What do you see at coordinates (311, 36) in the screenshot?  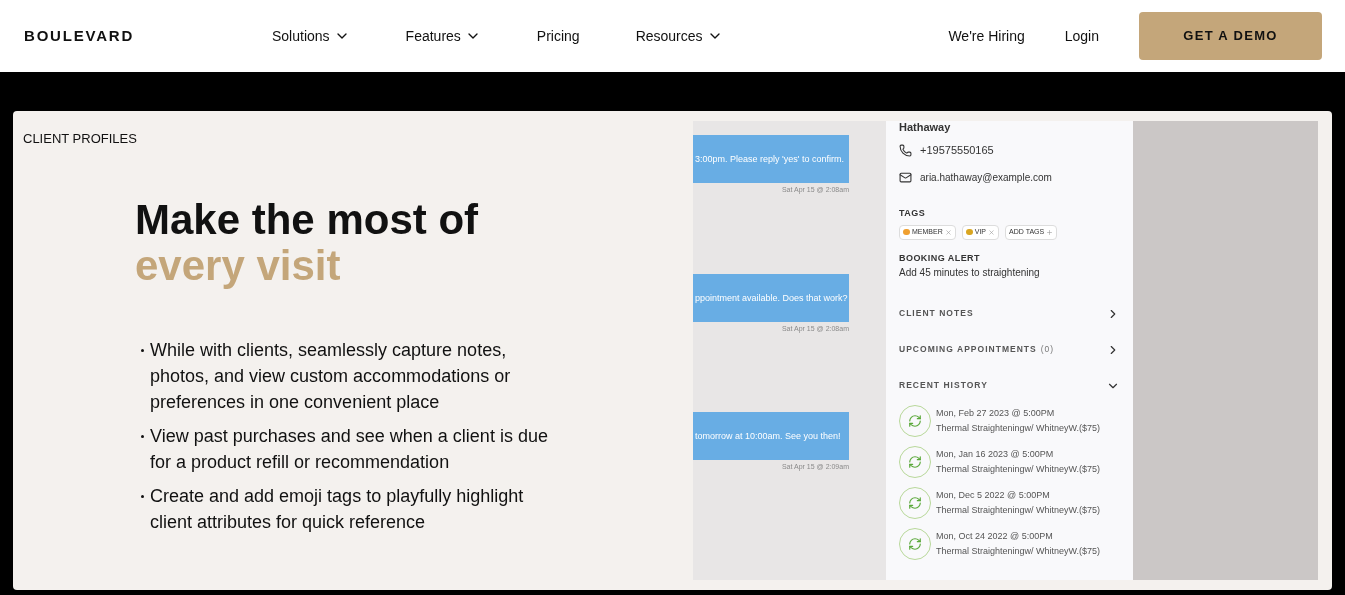 I see `nav-link: Solutions` at bounding box center [311, 36].